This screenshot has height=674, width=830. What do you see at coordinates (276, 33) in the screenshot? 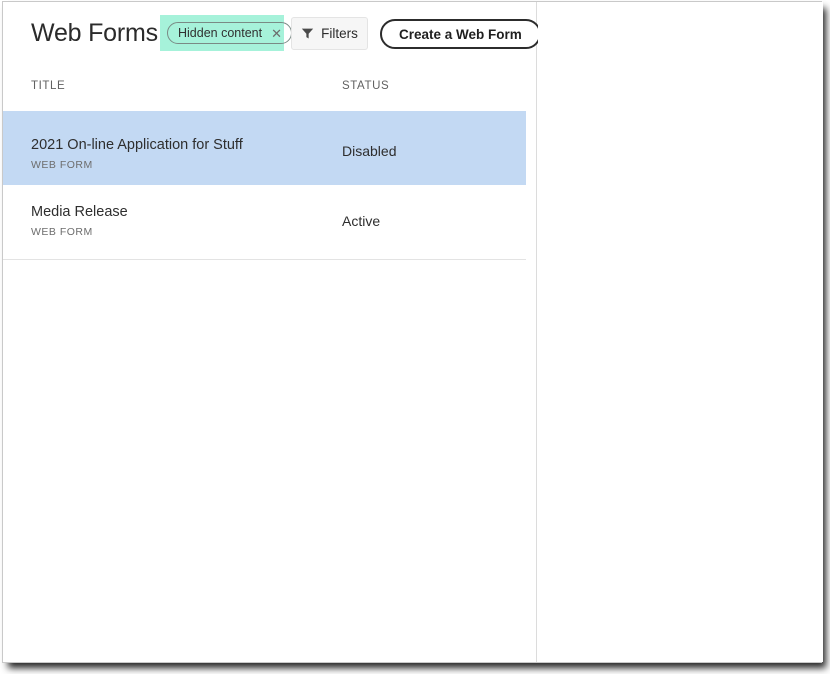
I see `close-icon: ✕` at bounding box center [276, 33].